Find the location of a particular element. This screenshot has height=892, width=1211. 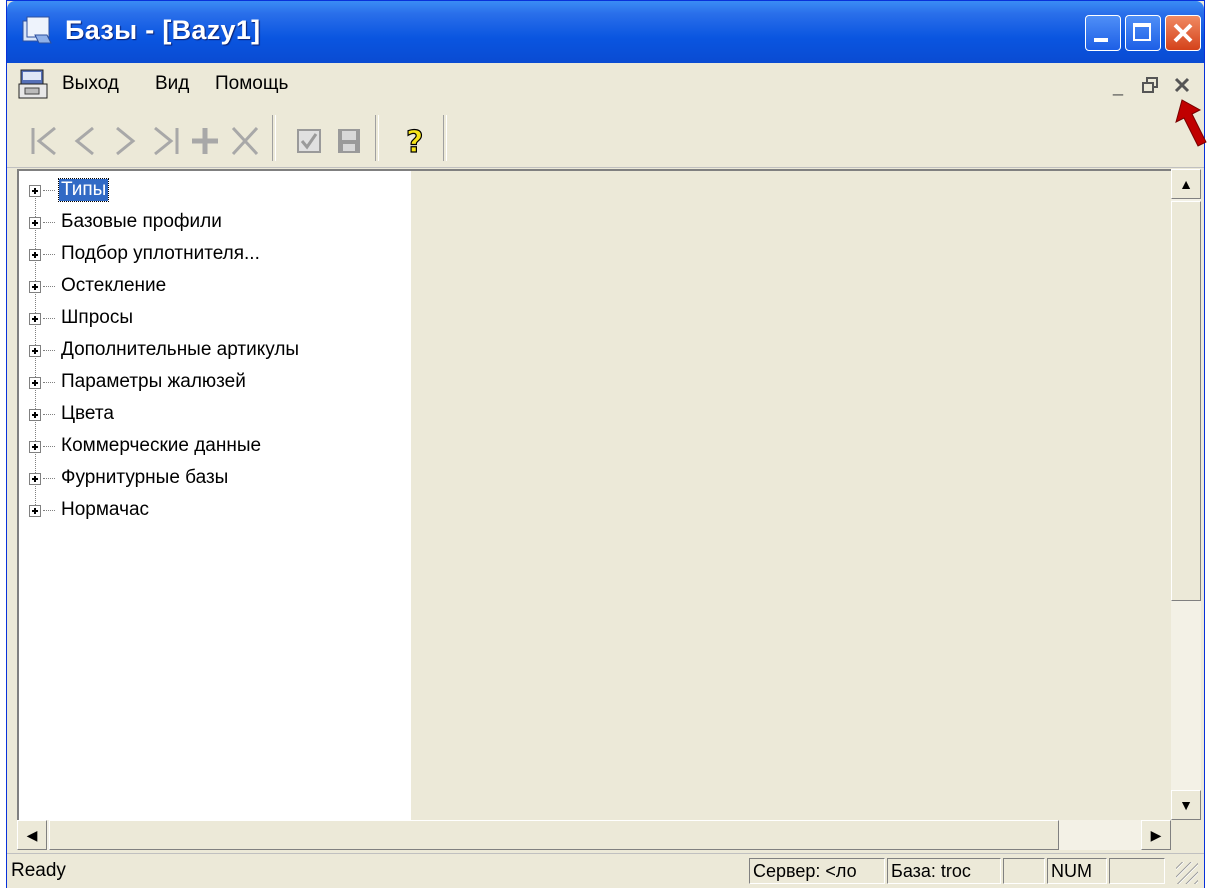

save-button is located at coordinates (349, 141).